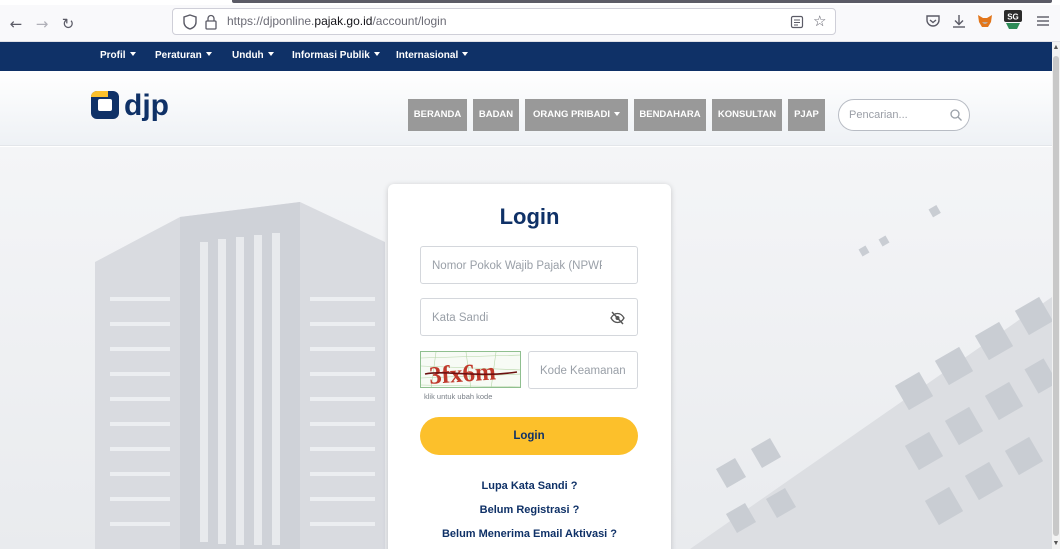 This screenshot has width=1060, height=549. I want to click on djp-logo: djp, so click(141, 105).